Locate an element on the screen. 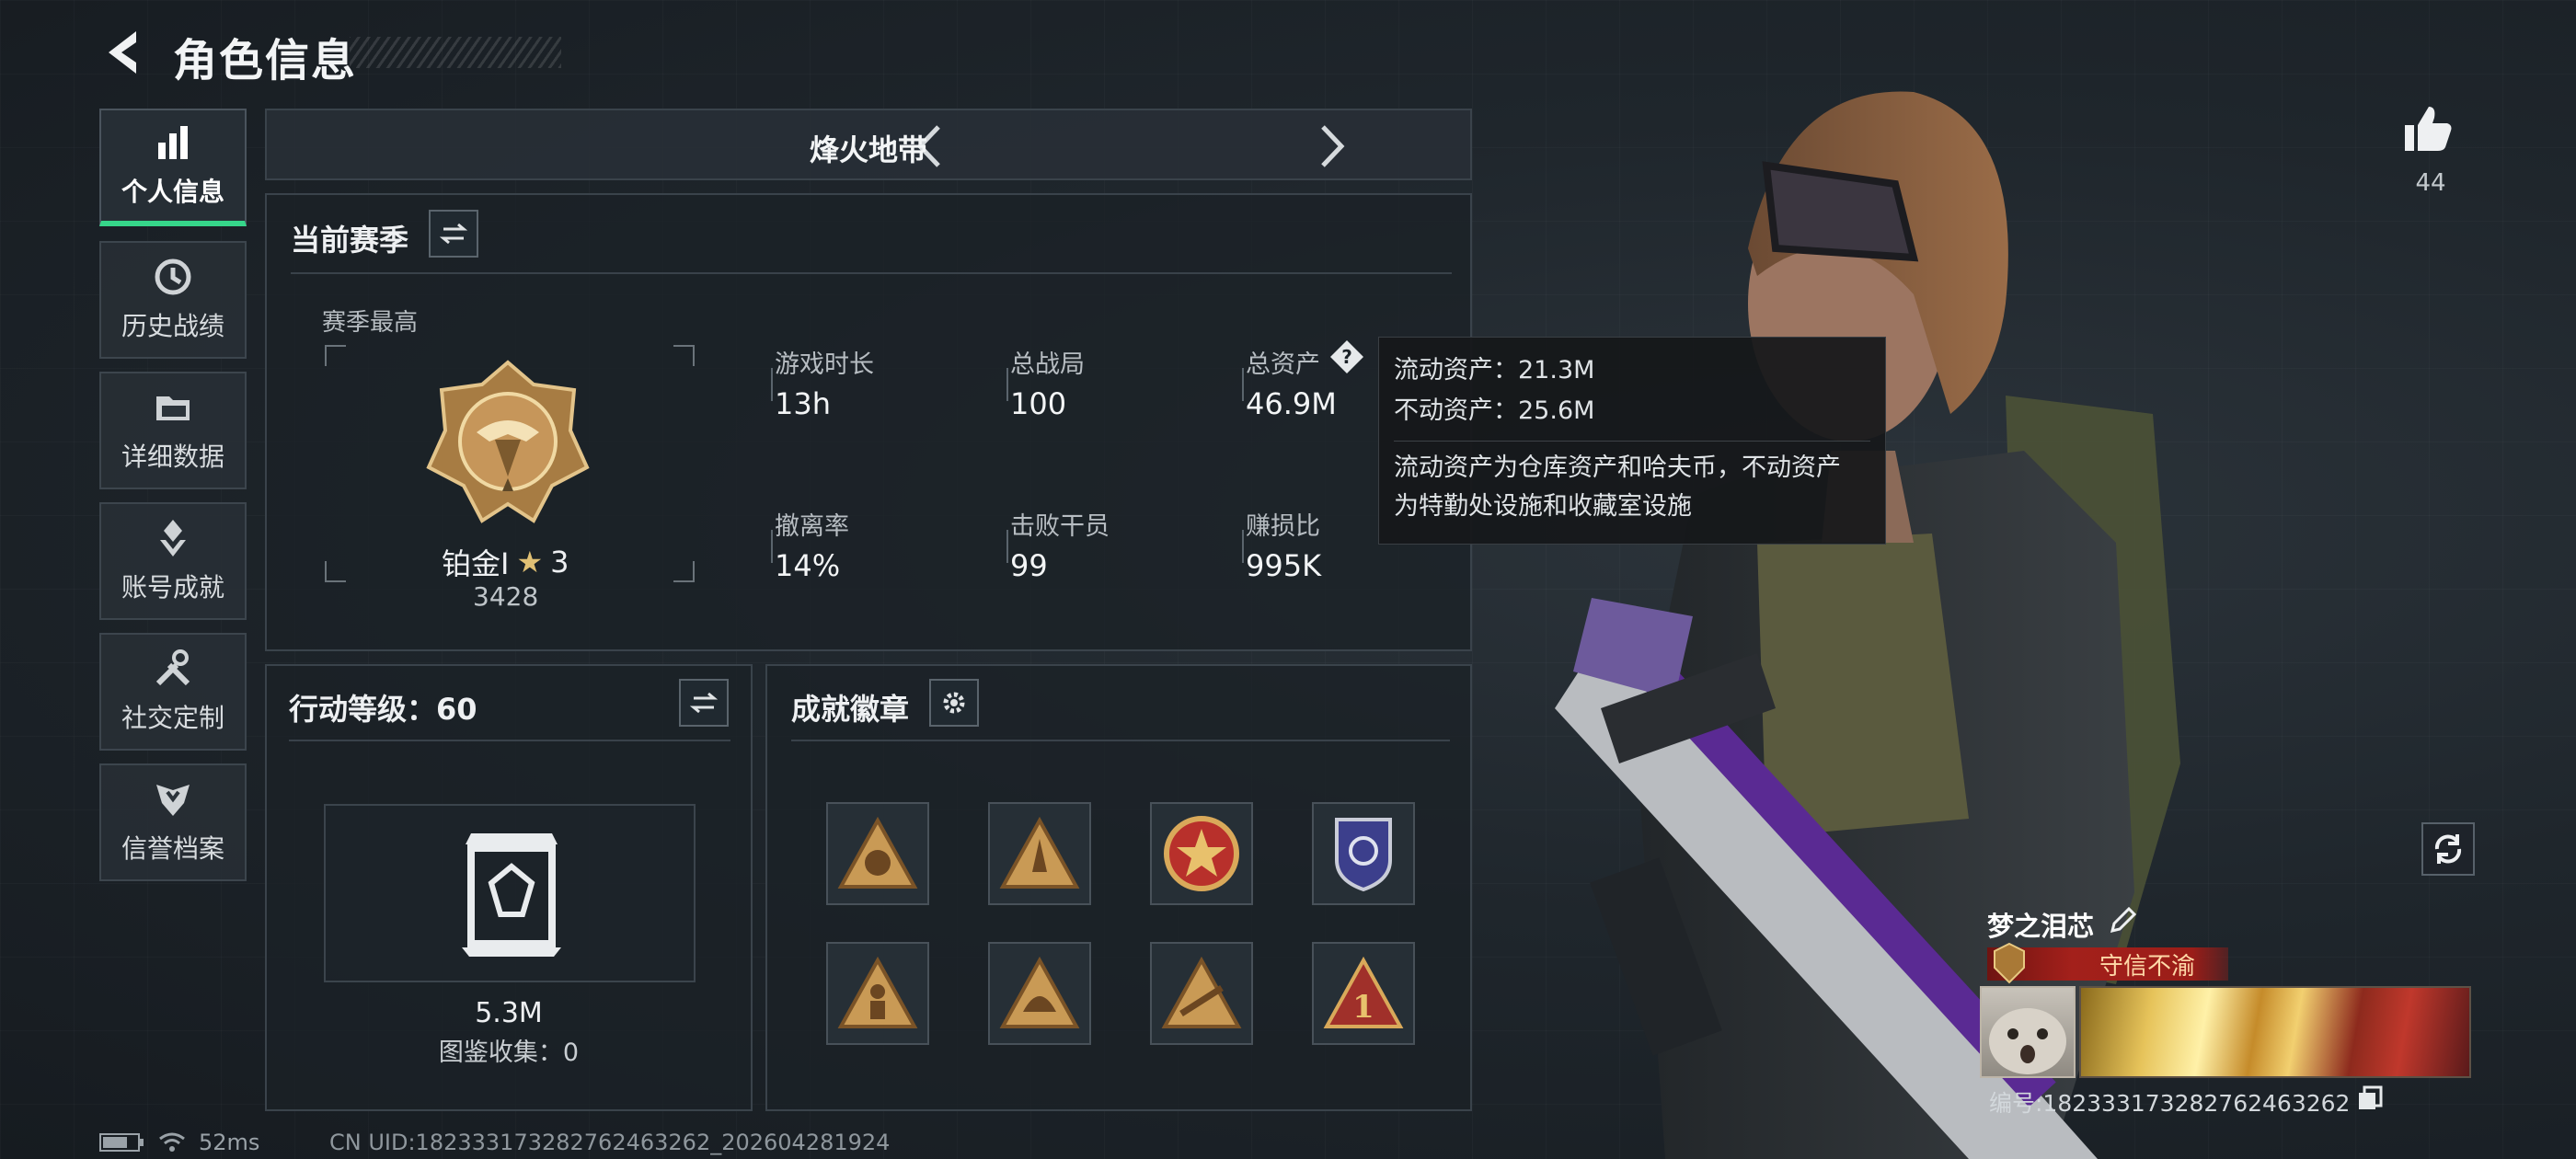  asset-help-button: ? is located at coordinates (1346, 357).